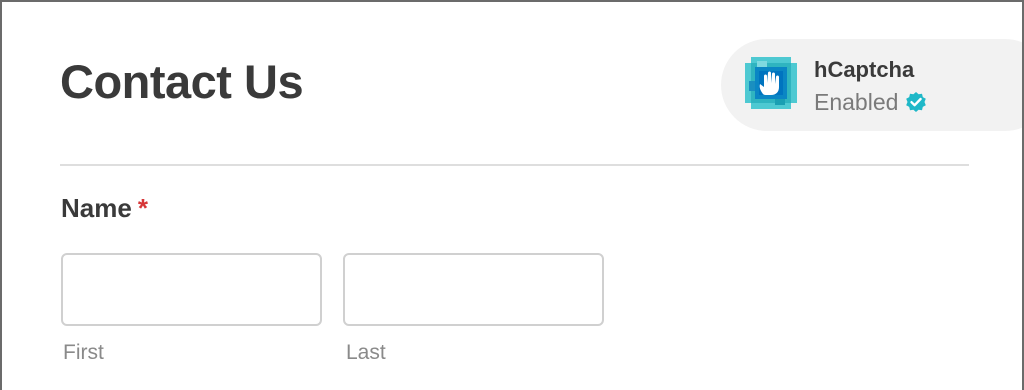 This screenshot has width=1024, height=390. What do you see at coordinates (182, 81) in the screenshot?
I see `page-title: Contact Us` at bounding box center [182, 81].